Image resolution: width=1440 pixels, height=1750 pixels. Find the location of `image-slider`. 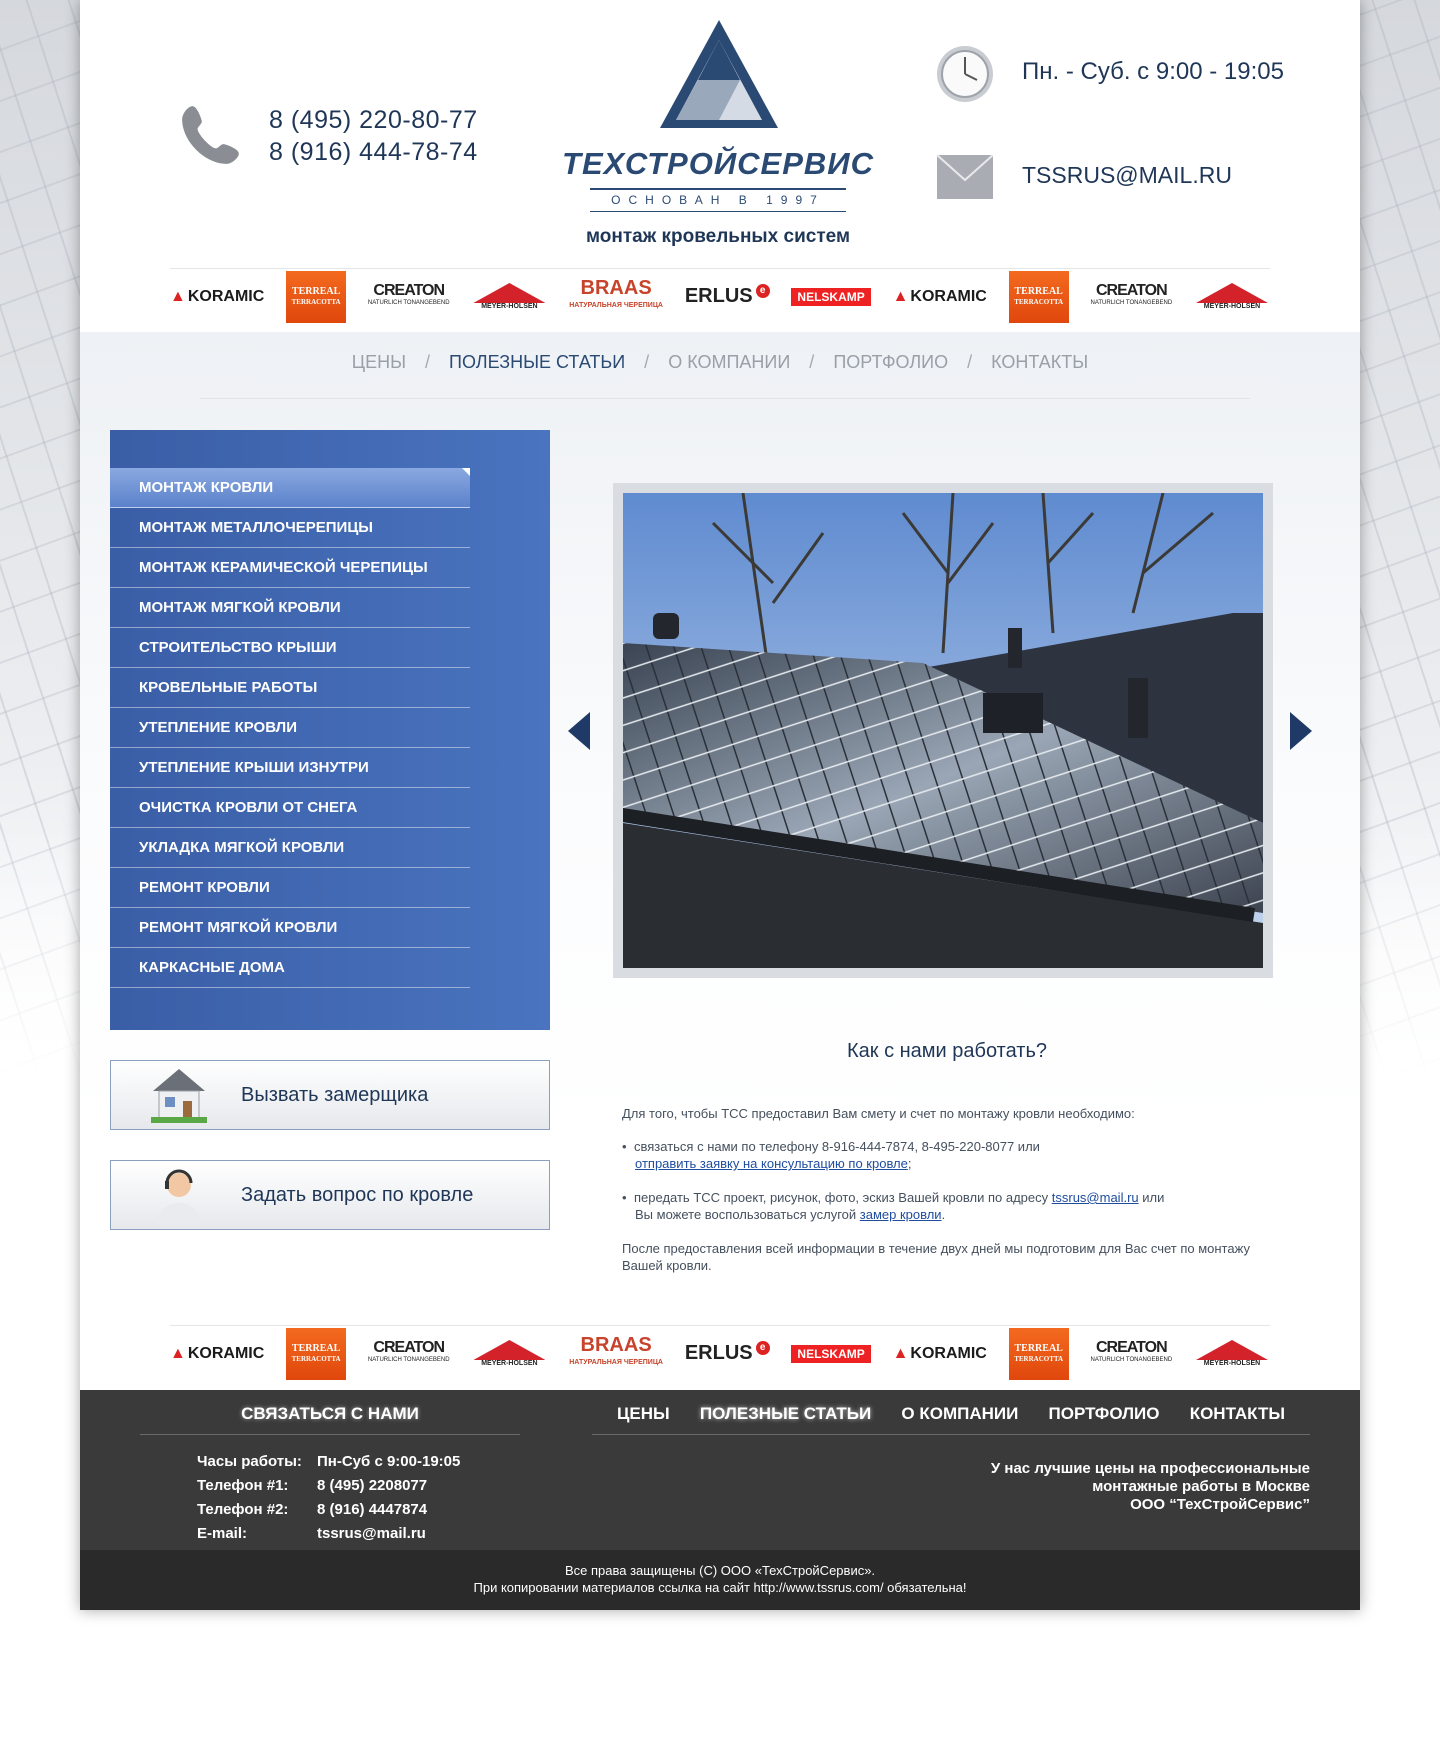

image-slider is located at coordinates (943, 730).